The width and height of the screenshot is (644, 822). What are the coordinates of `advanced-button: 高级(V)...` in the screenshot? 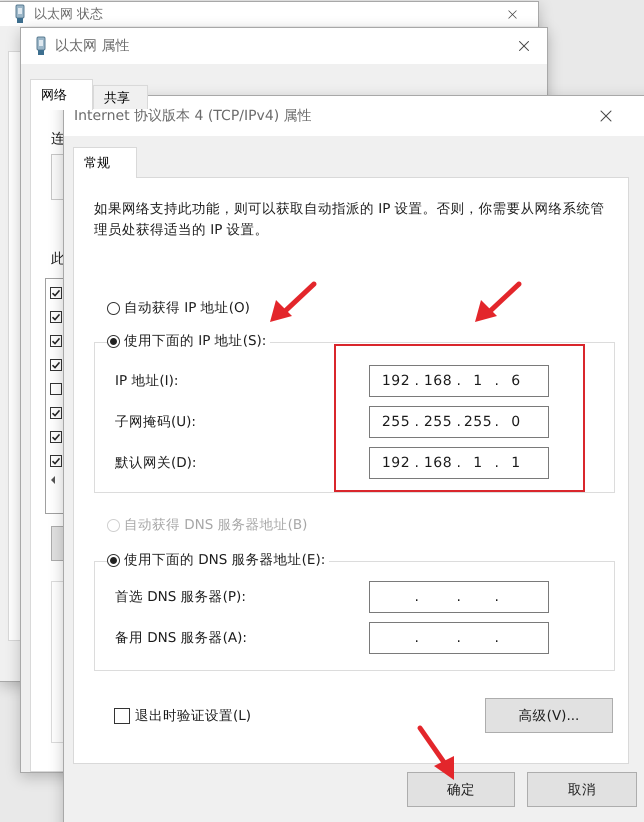 It's located at (549, 715).